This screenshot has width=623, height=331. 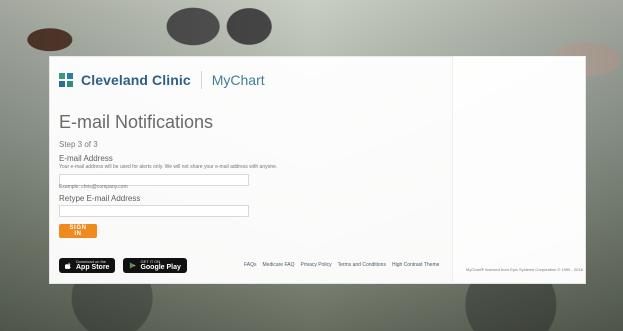 What do you see at coordinates (362, 265) in the screenshot?
I see `footer-link-terms: Terms and Conditions` at bounding box center [362, 265].